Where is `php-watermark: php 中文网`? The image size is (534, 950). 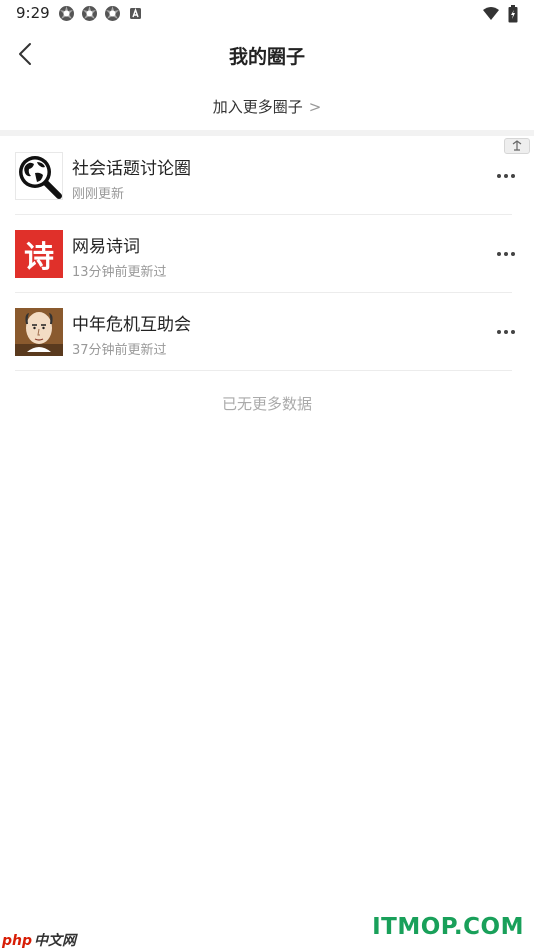 php-watermark: php 中文网 is located at coordinates (39, 940).